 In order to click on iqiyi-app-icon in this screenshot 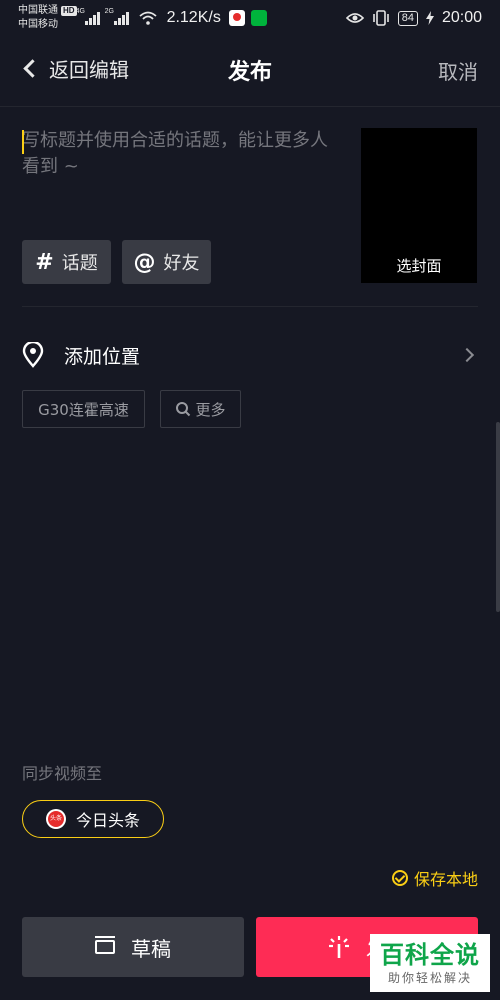, I will do `click(258, 18)`.